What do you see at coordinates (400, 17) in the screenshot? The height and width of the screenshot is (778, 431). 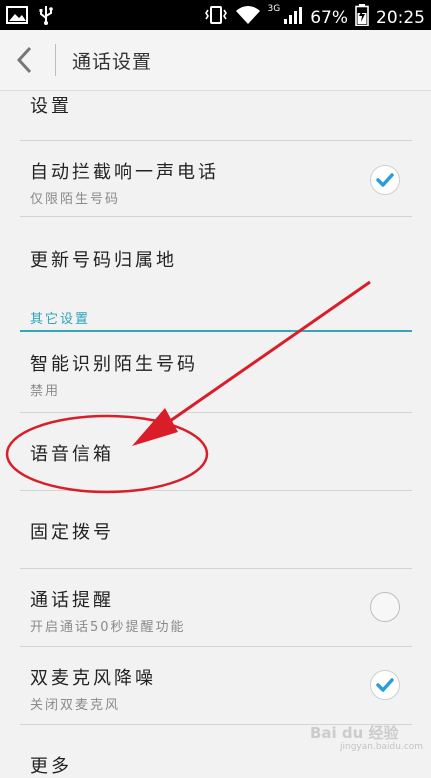 I see `clock: 20:25` at bounding box center [400, 17].